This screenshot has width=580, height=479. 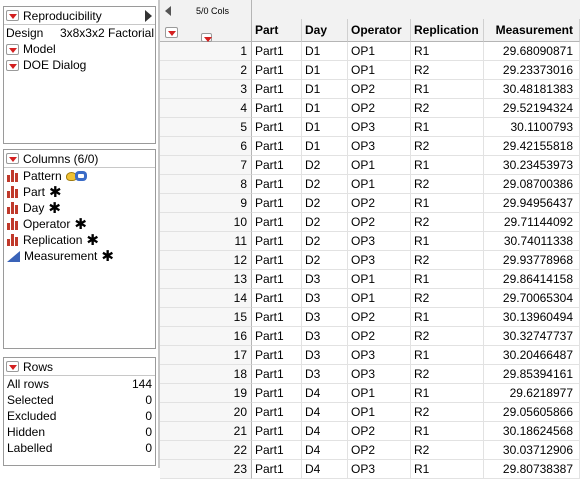 What do you see at coordinates (79, 240) in the screenshot?
I see `column-item-replication: Replication ✱` at bounding box center [79, 240].